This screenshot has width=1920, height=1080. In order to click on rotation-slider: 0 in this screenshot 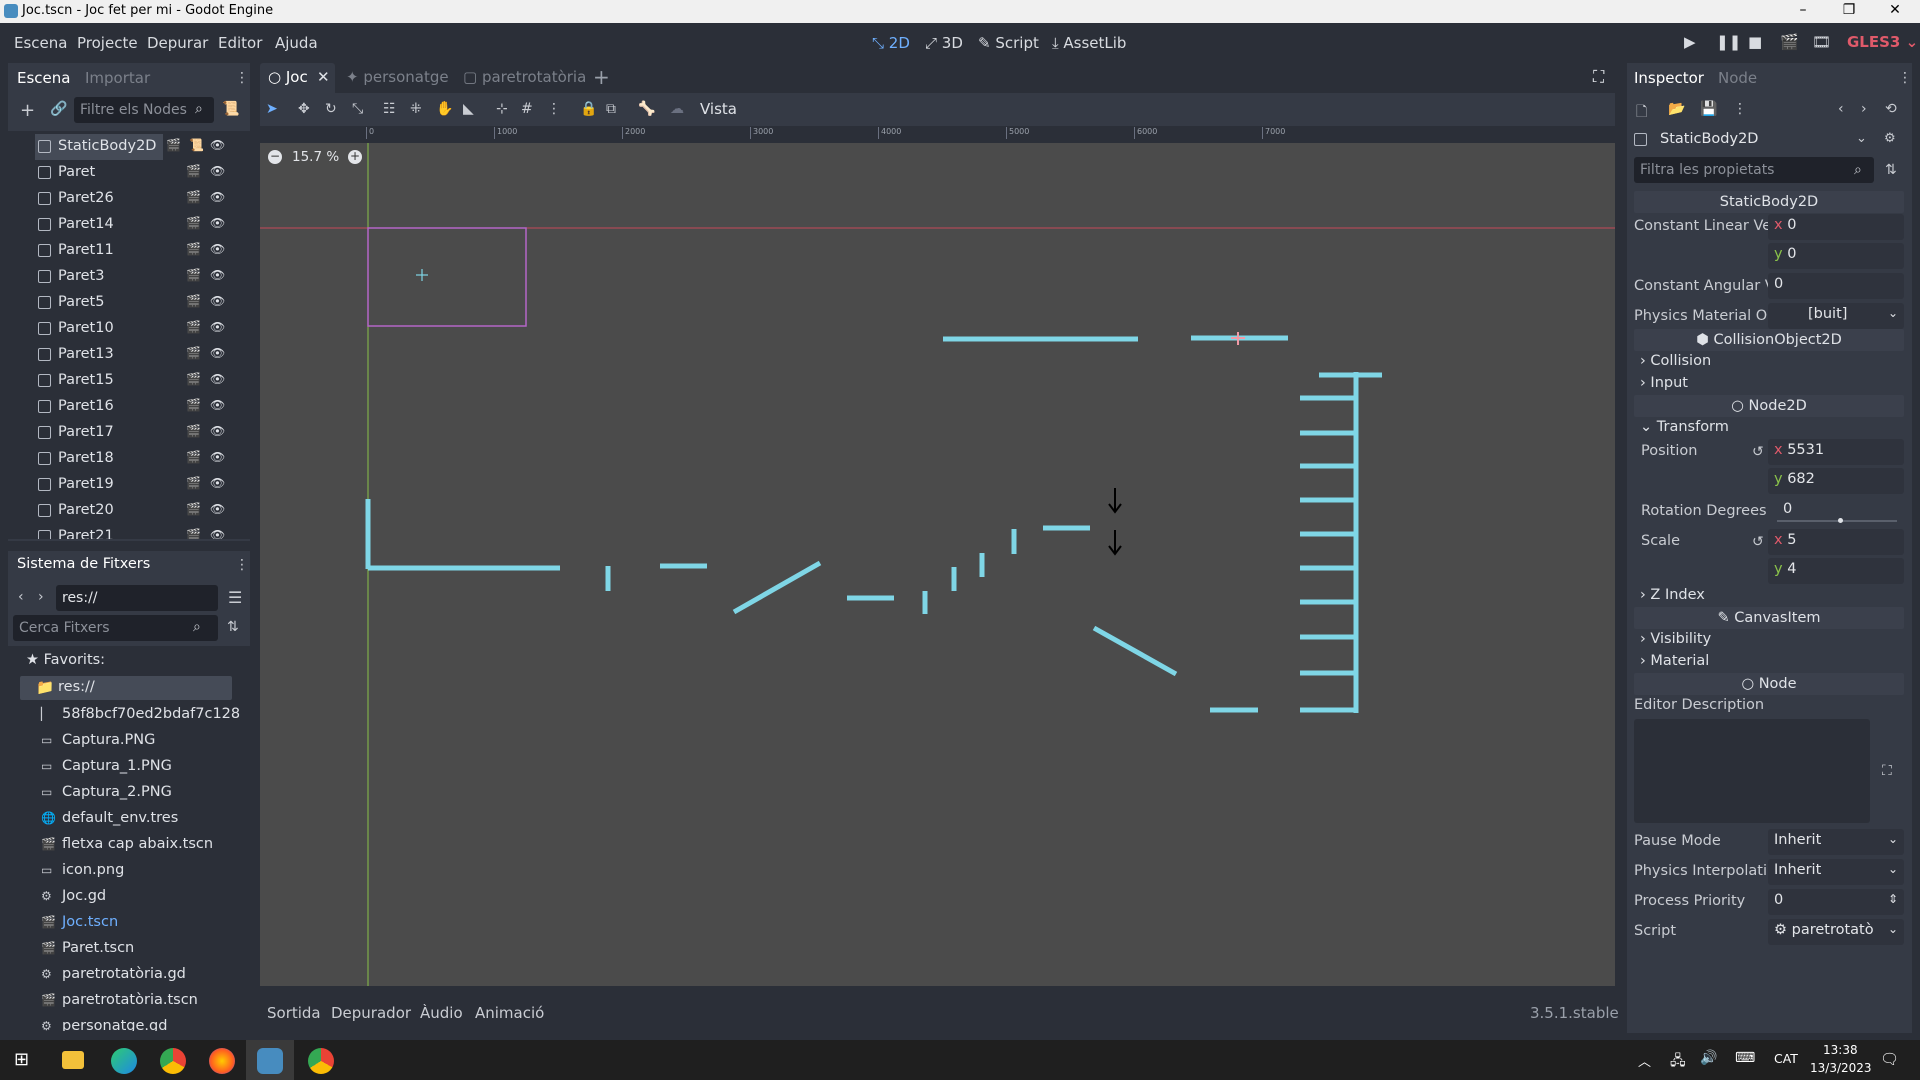, I will do `click(1840, 511)`.